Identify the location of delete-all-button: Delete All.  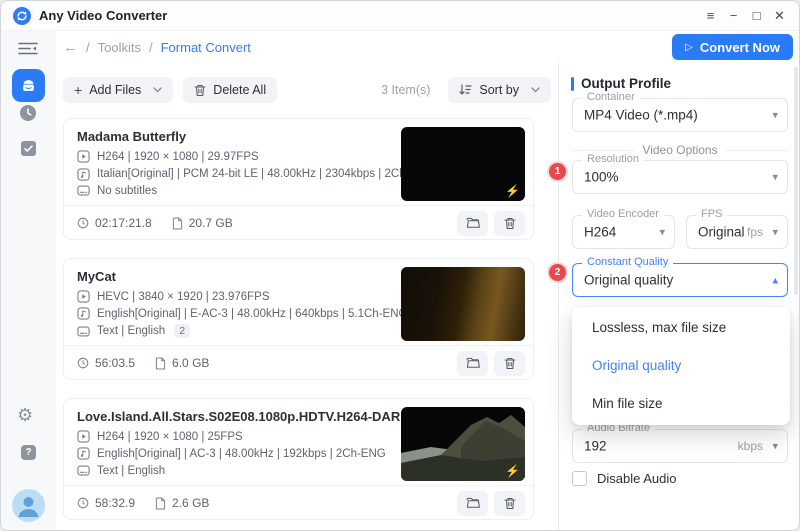
(230, 90).